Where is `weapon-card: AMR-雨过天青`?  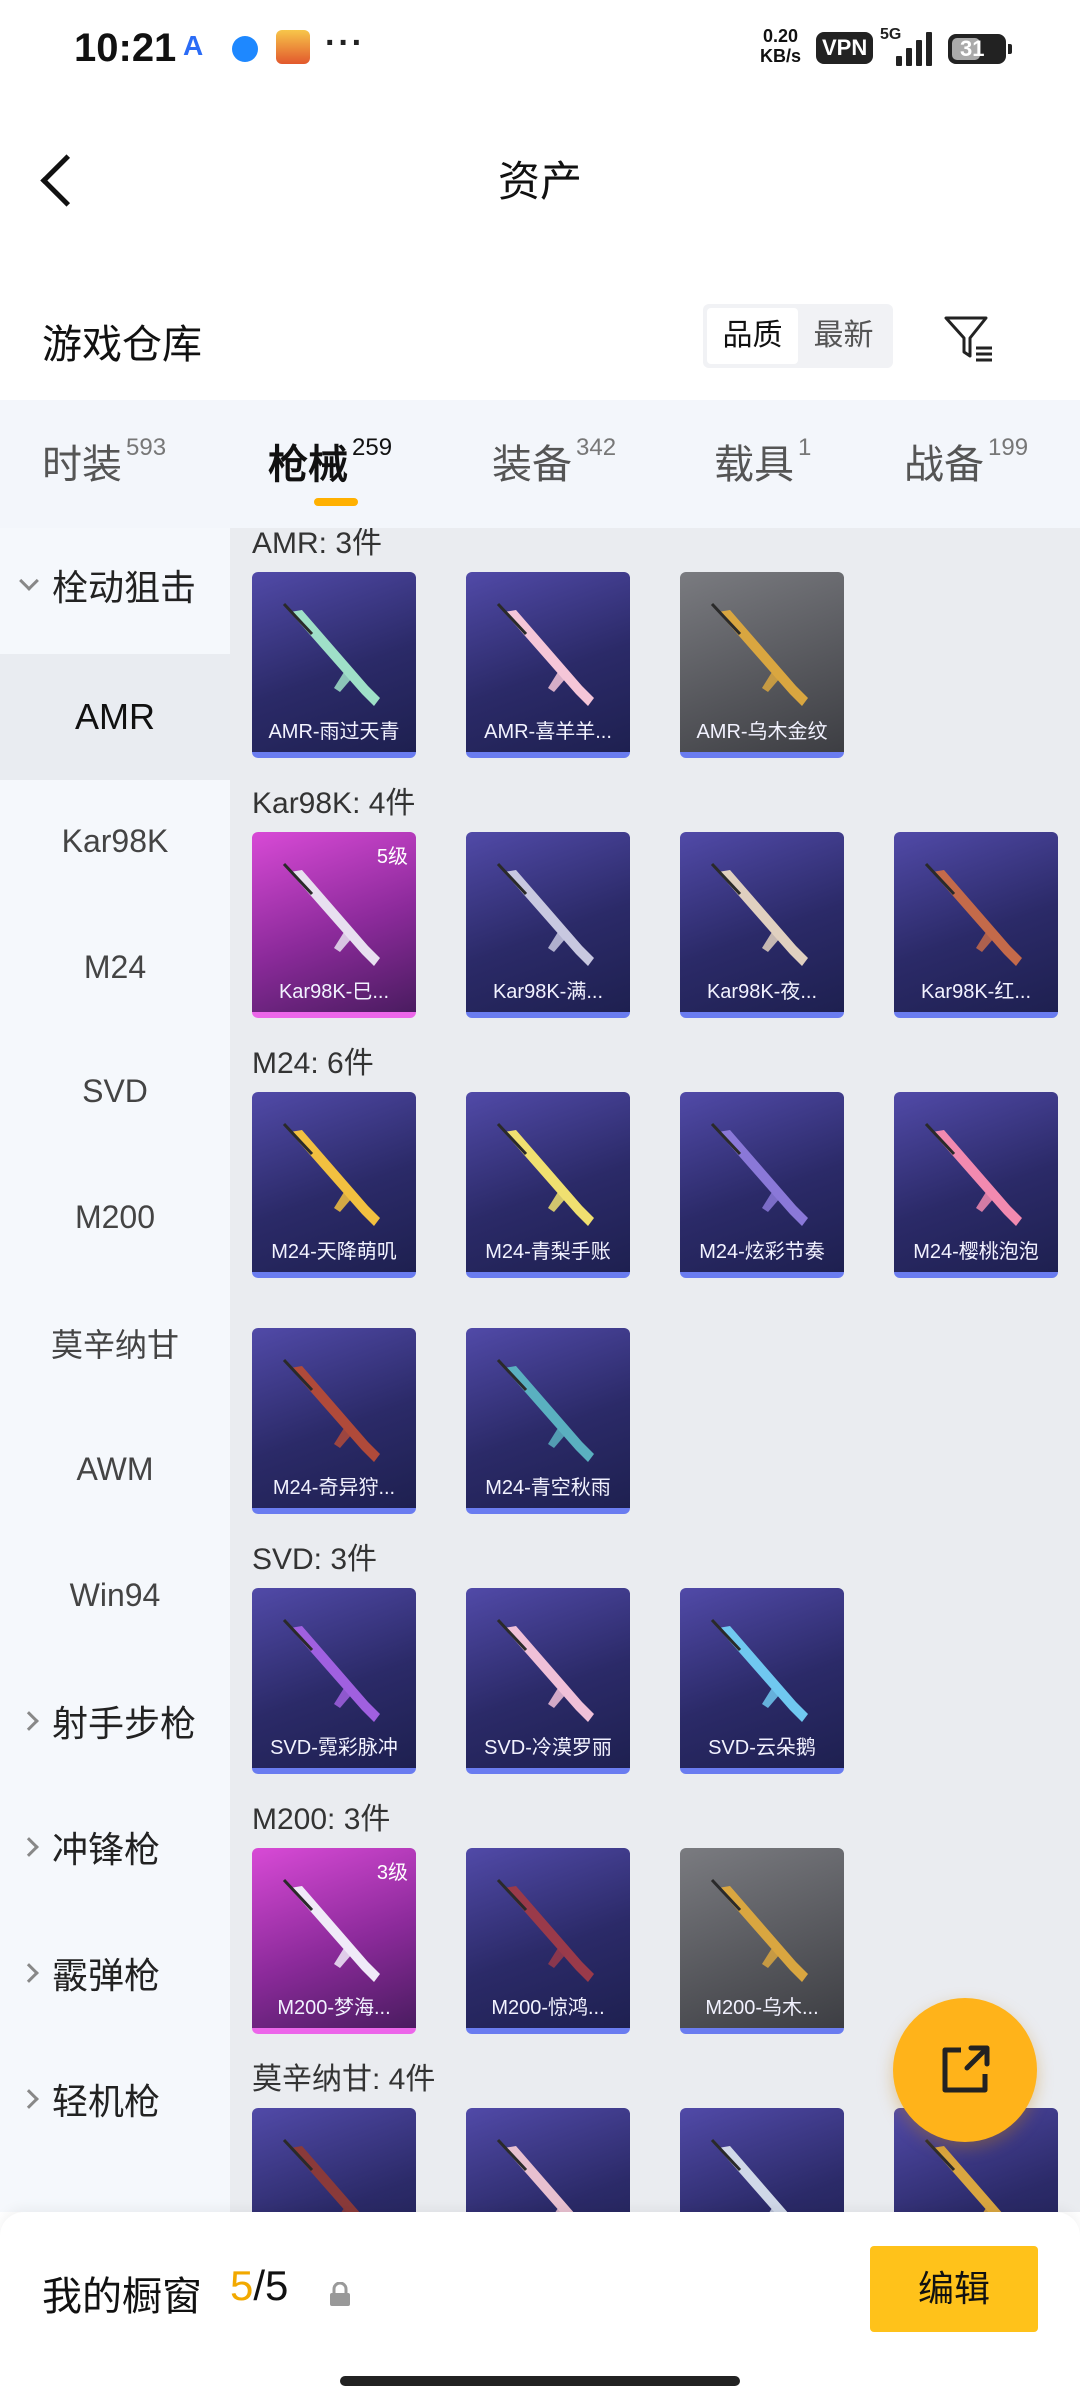
weapon-card: AMR-雨过天青 is located at coordinates (334, 665).